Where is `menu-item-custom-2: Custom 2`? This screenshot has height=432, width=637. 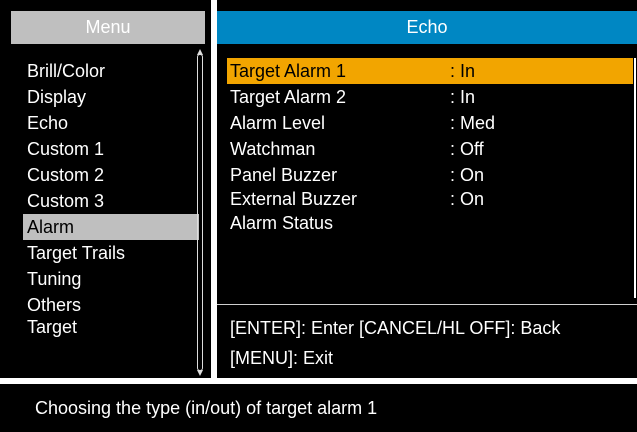
menu-item-custom-2: Custom 2 is located at coordinates (111, 175).